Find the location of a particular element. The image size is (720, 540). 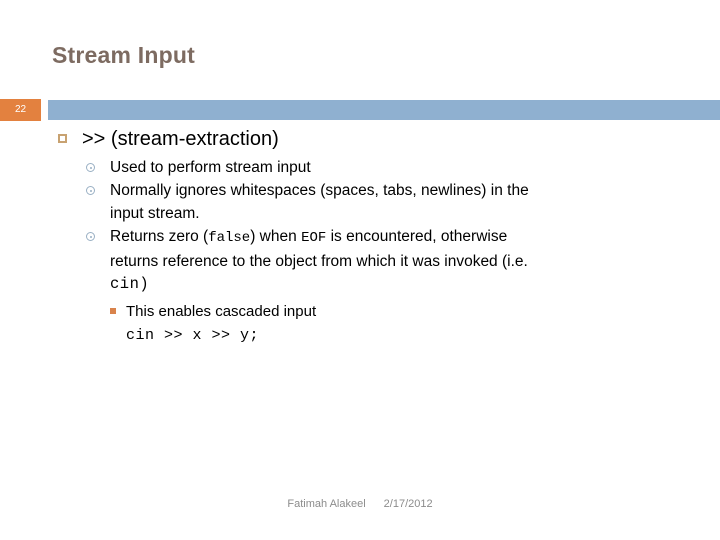

page-title: Stream Input is located at coordinates (123, 55).